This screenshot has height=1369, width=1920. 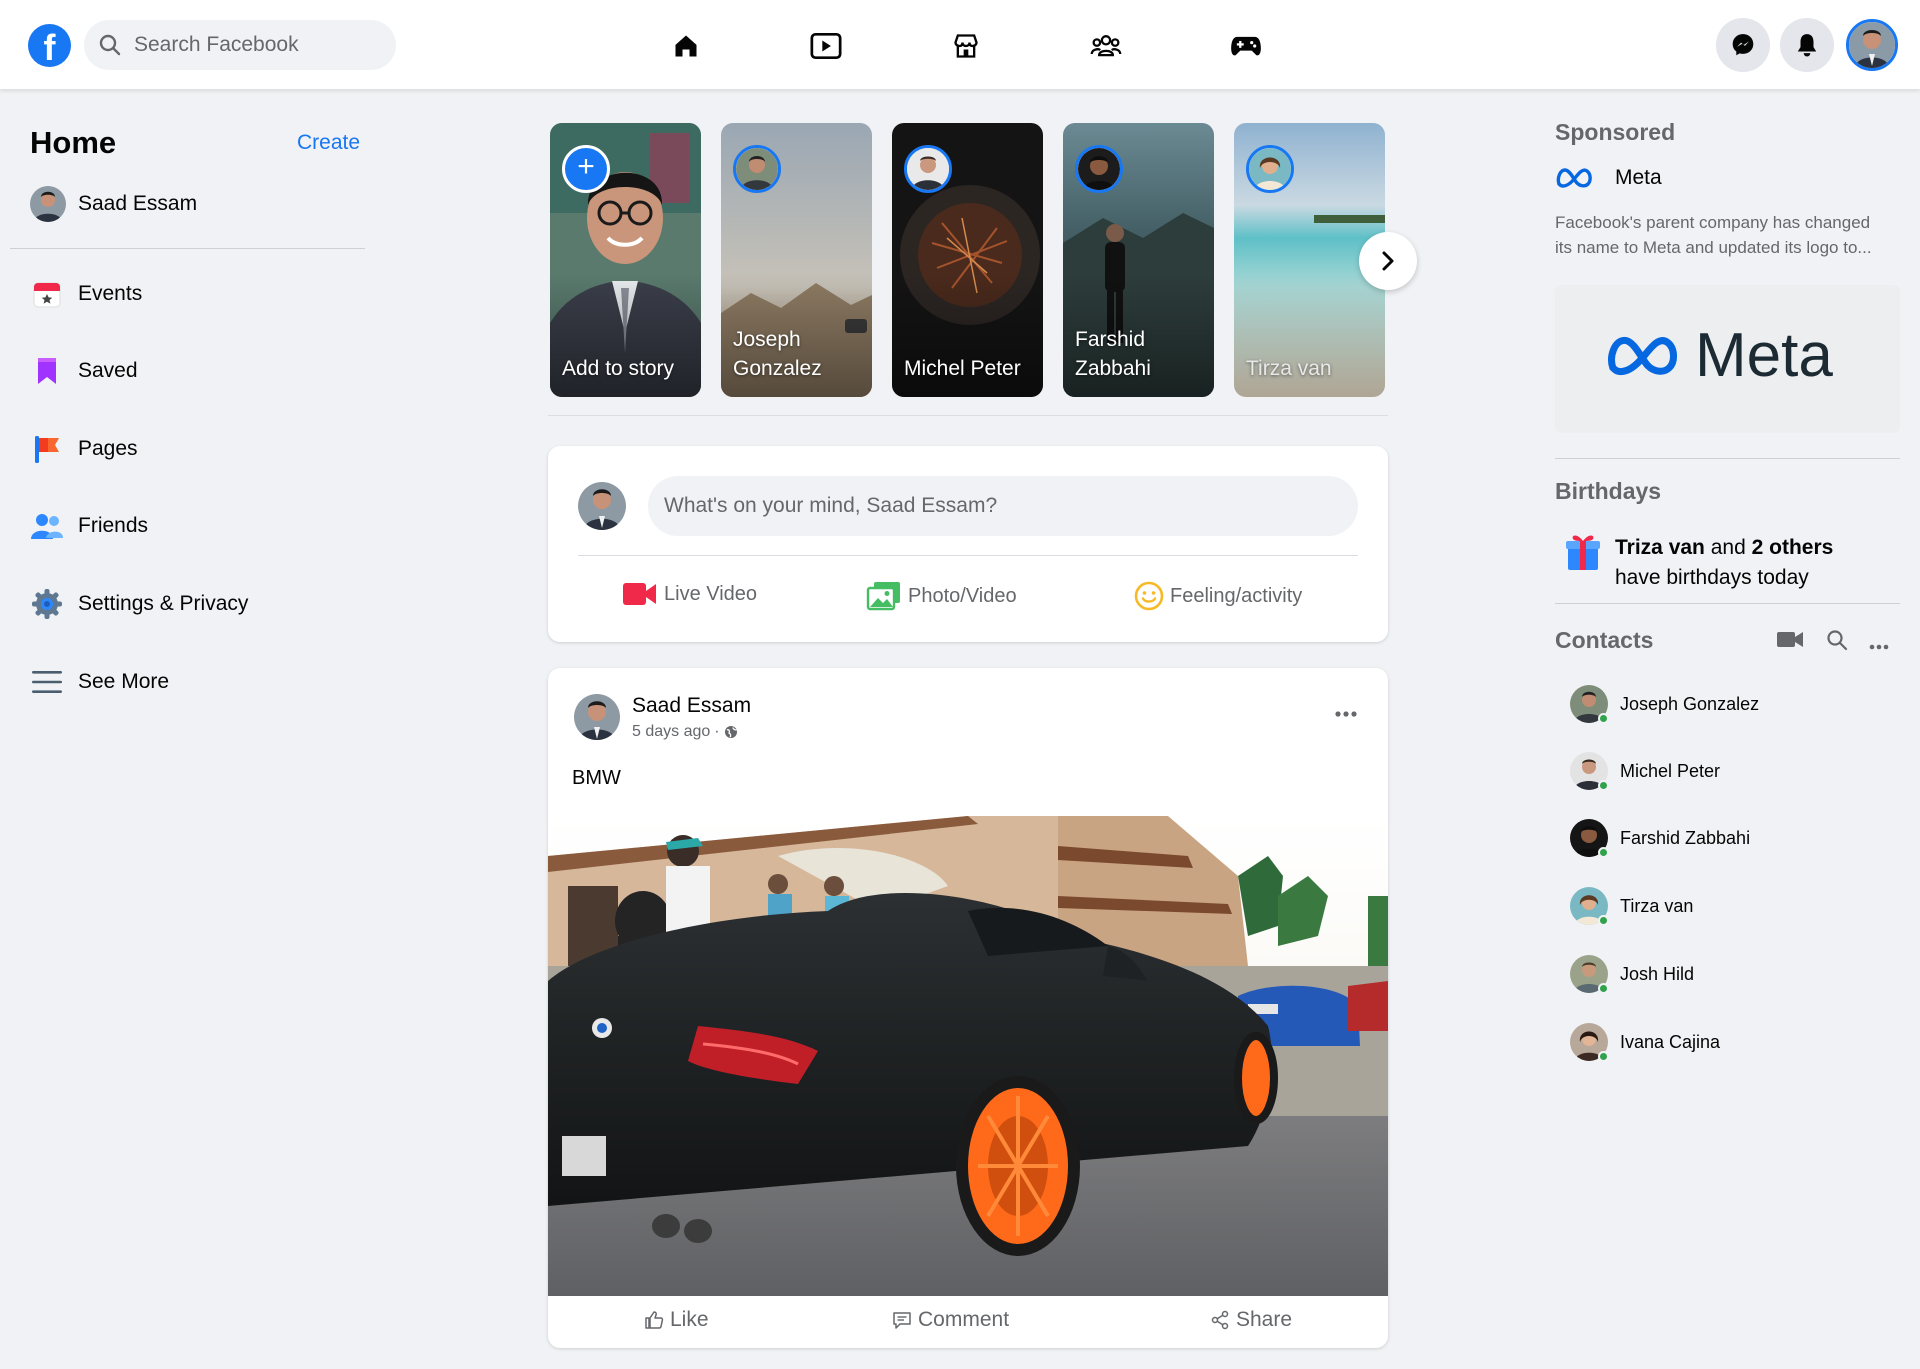 What do you see at coordinates (1660, 838) in the screenshot?
I see `contact-item: Farshid Zabbahi` at bounding box center [1660, 838].